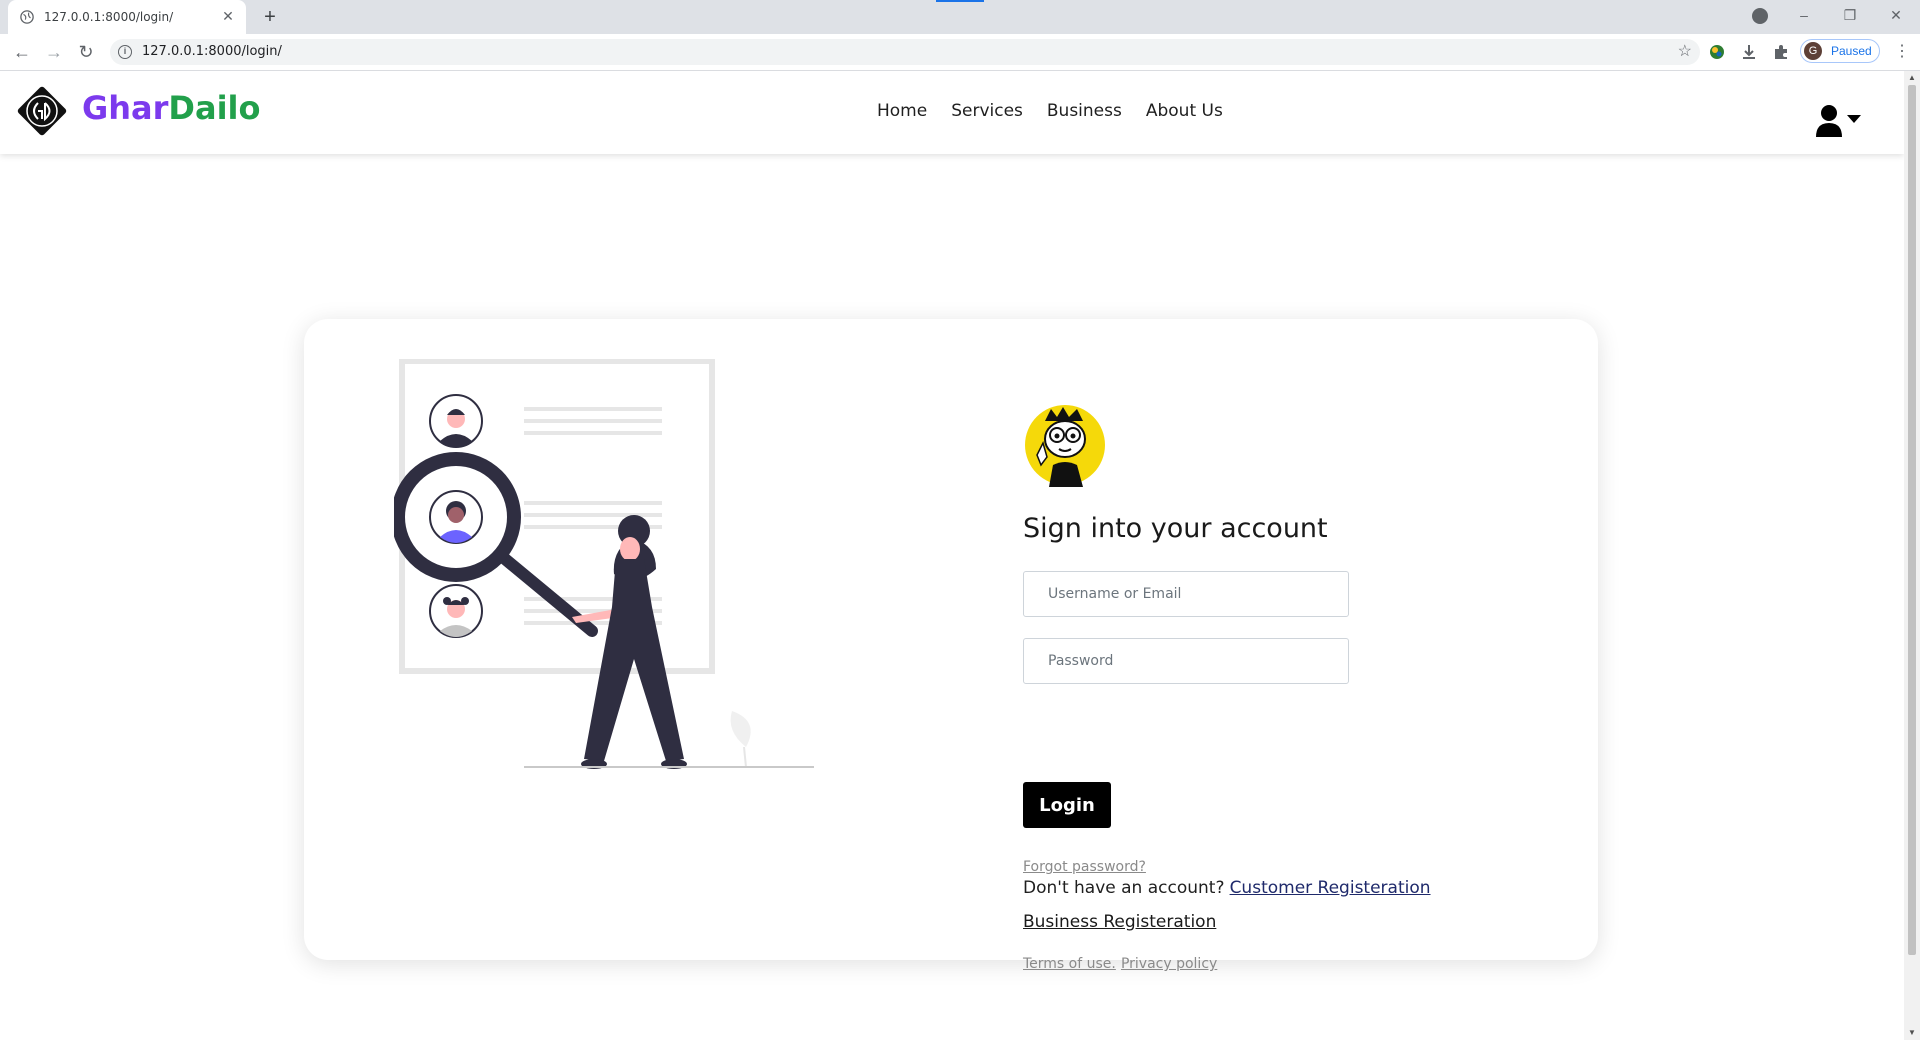  What do you see at coordinates (1781, 52) in the screenshot?
I see `puzzle-extensions-icon` at bounding box center [1781, 52].